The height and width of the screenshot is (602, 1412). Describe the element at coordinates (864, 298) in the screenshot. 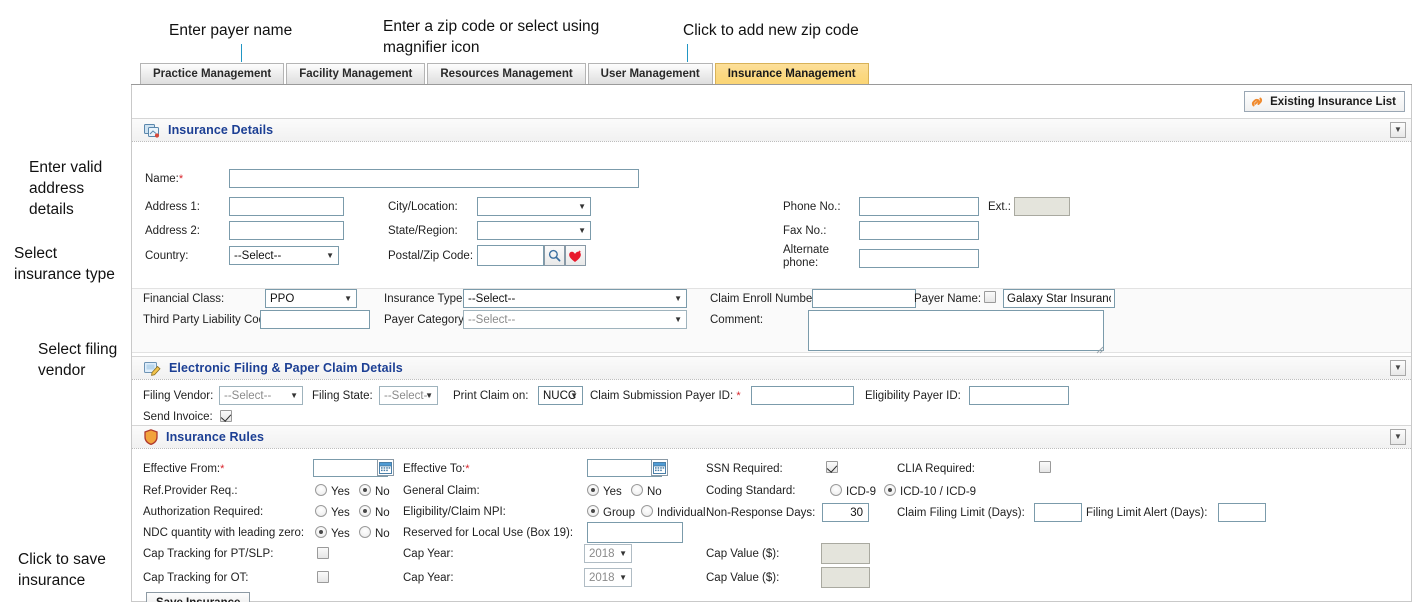

I see `claim-enroll-number-input` at that location.